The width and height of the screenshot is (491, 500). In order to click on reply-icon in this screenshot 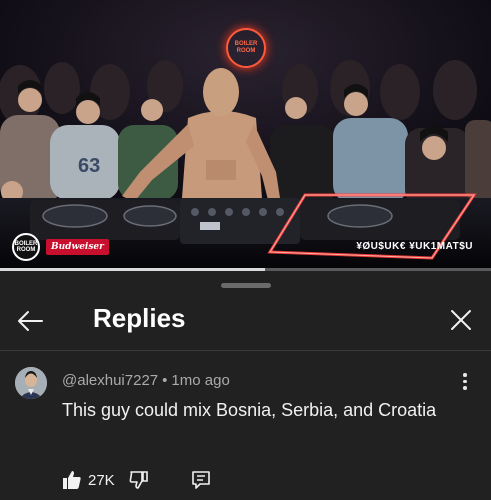, I will do `click(200, 480)`.